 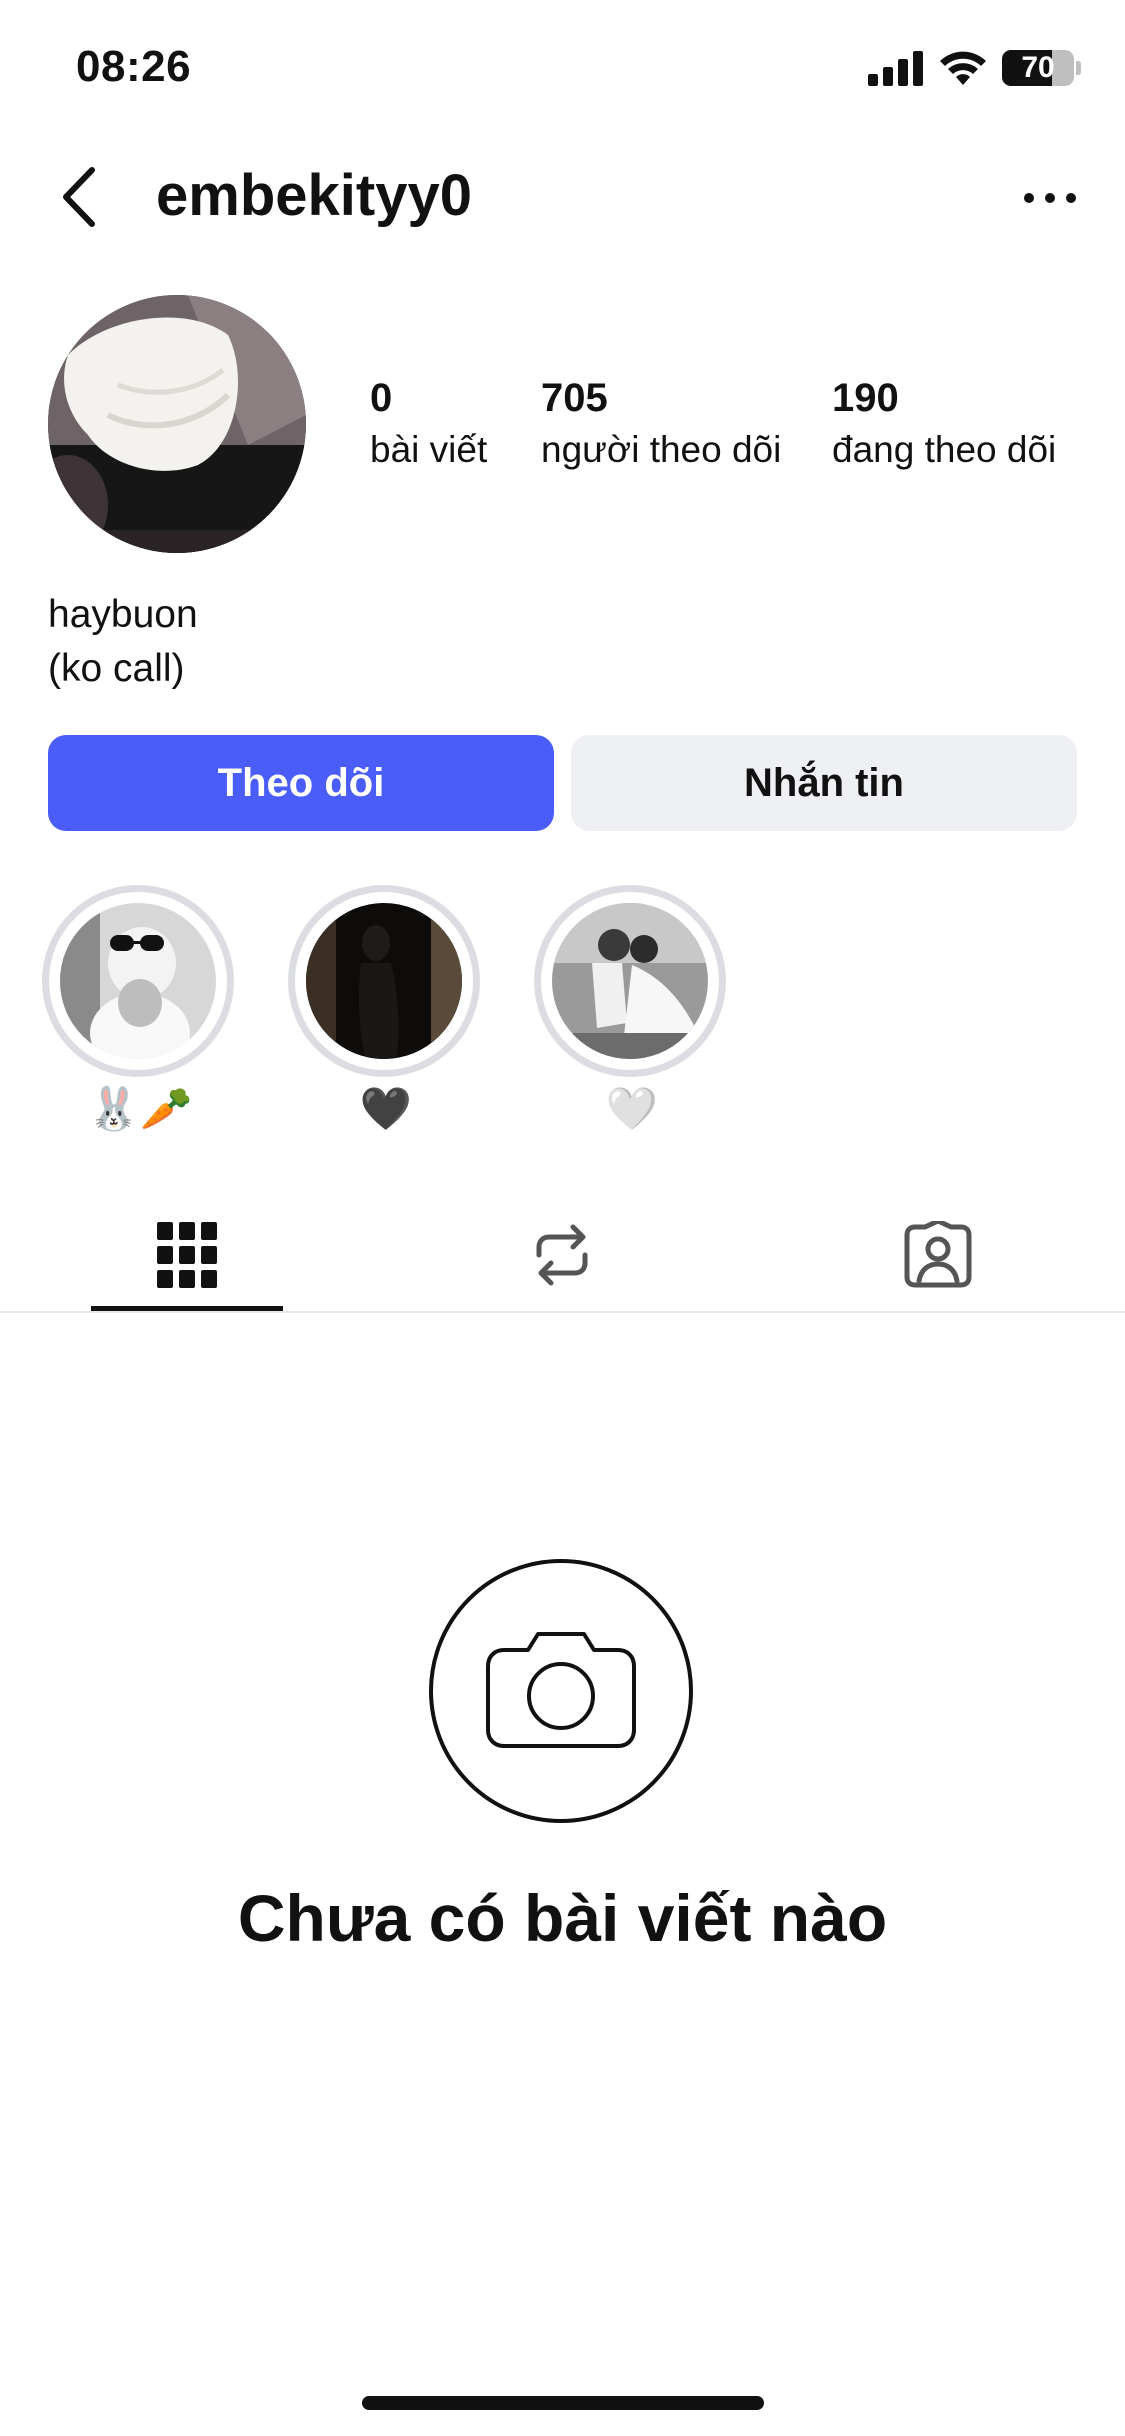 What do you see at coordinates (563, 2403) in the screenshot?
I see `home-indicator` at bounding box center [563, 2403].